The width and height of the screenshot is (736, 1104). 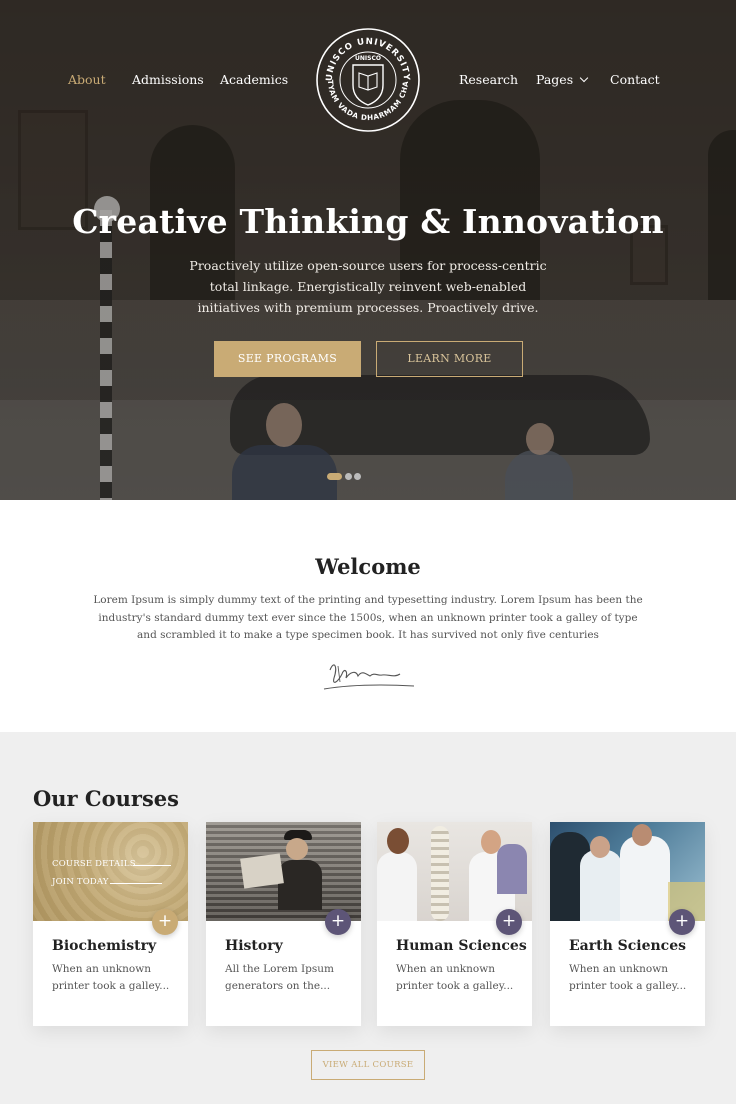 I want to click on courses-title: Our Courses, so click(x=106, y=798).